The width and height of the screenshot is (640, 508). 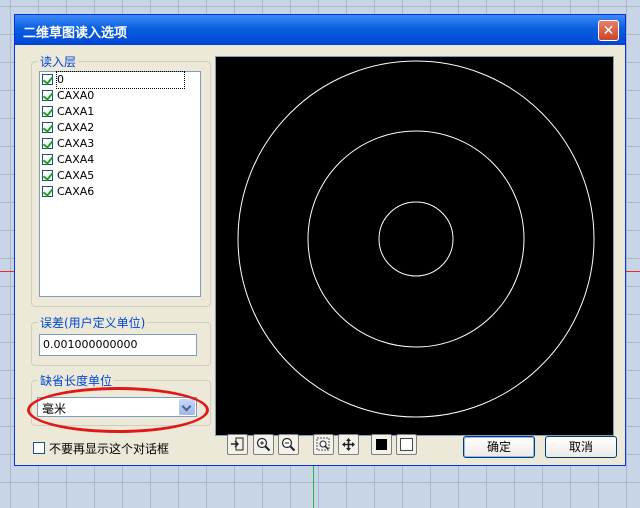 What do you see at coordinates (118, 410) in the screenshot?
I see `annotation-ellipse` at bounding box center [118, 410].